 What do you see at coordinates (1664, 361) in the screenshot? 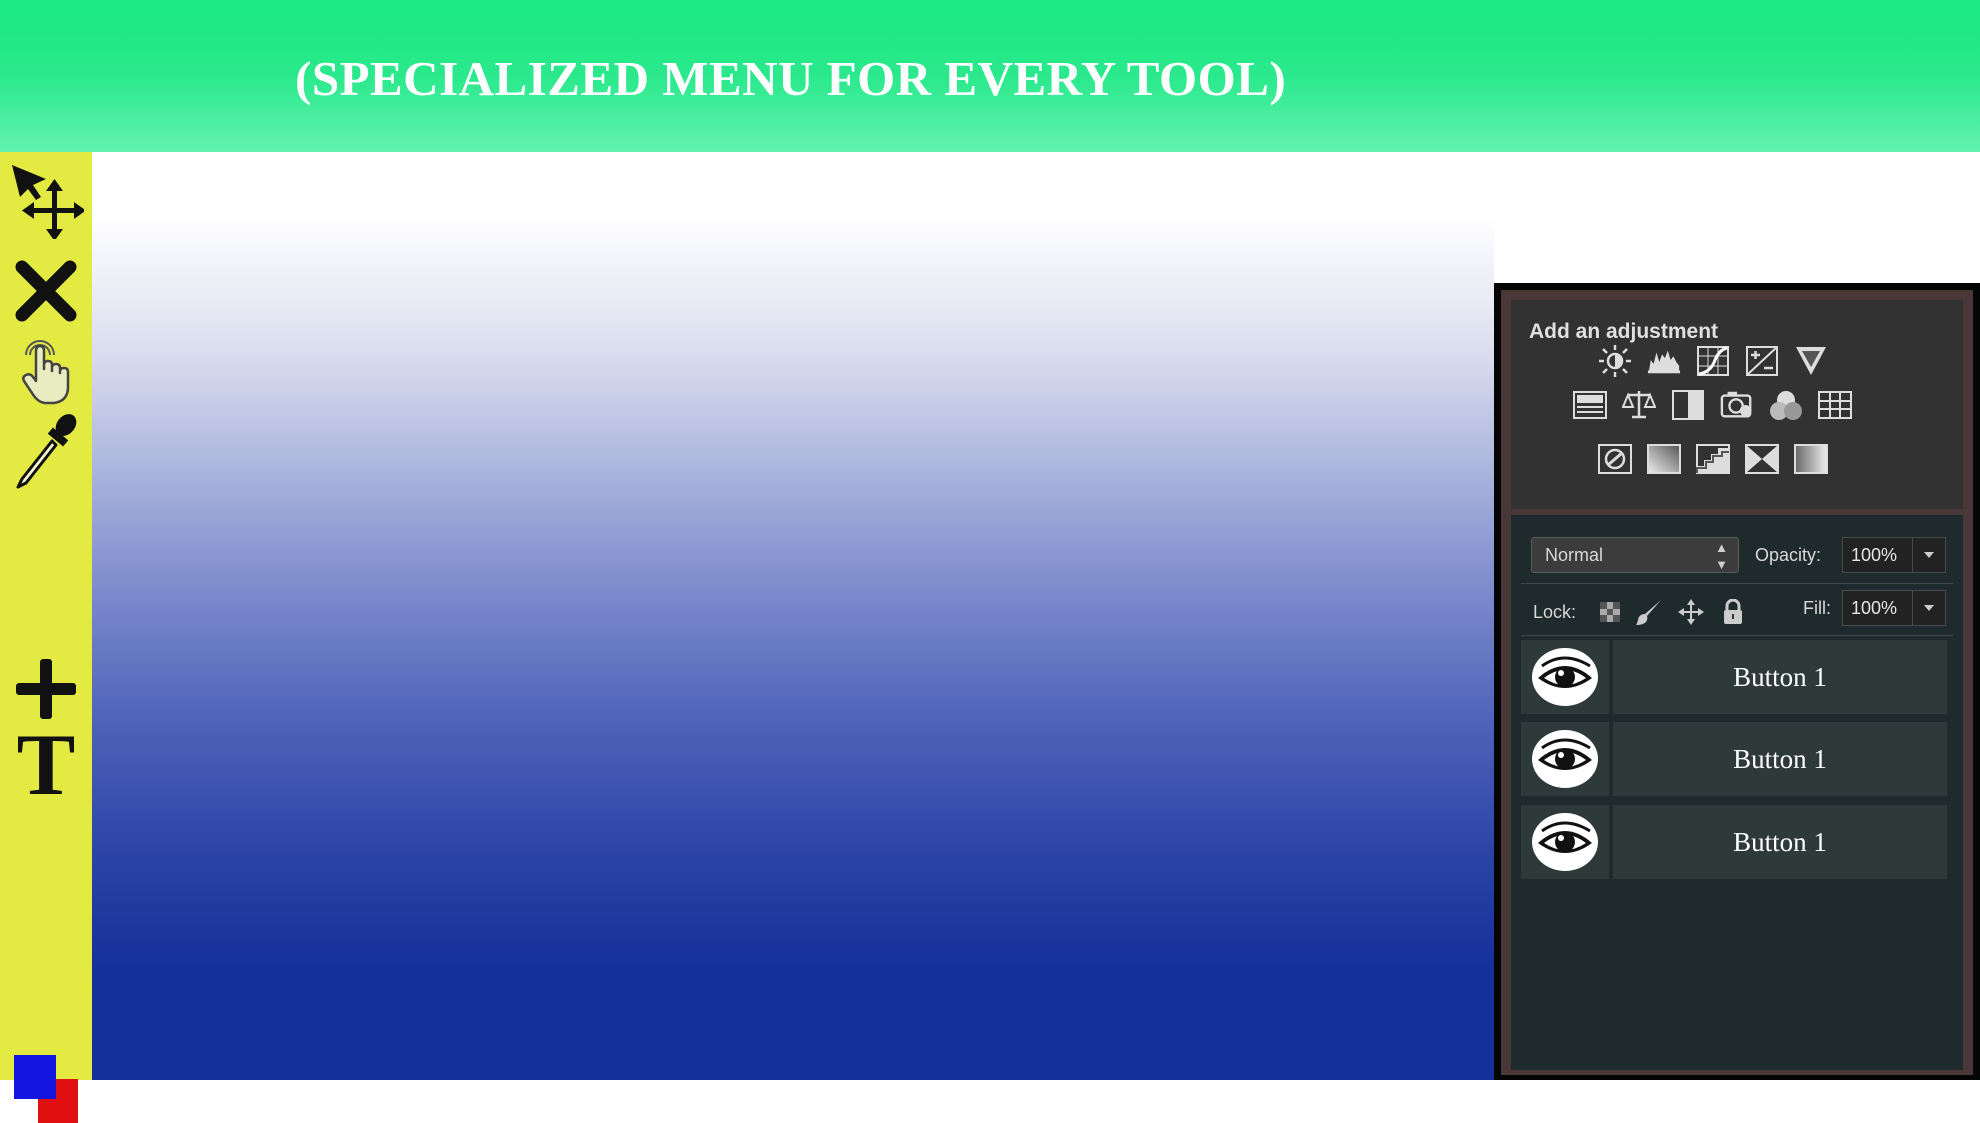
I see `levels-icon` at bounding box center [1664, 361].